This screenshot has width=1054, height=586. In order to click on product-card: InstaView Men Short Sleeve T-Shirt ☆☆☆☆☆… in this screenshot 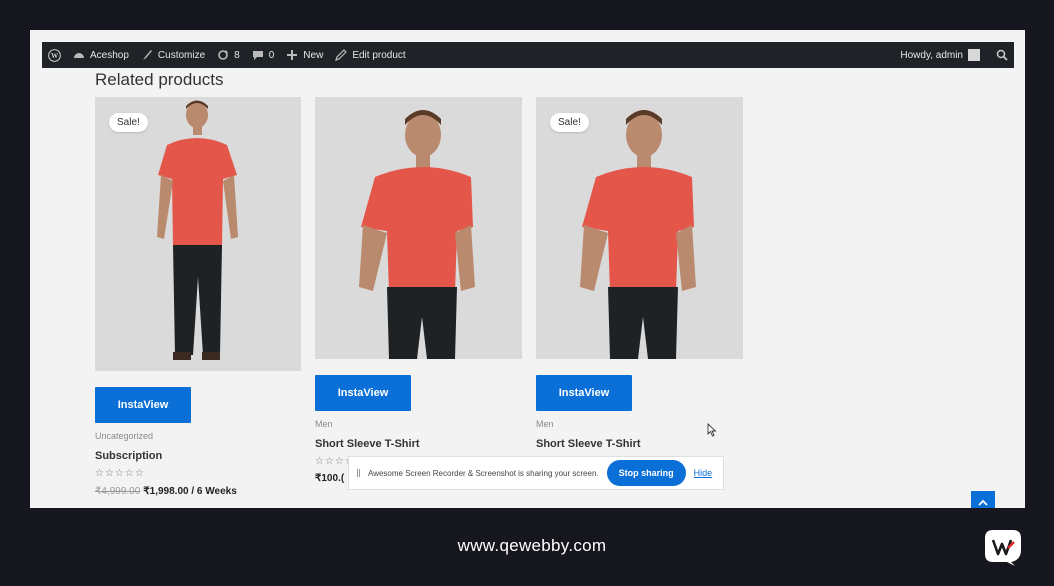, I will do `click(418, 302)`.